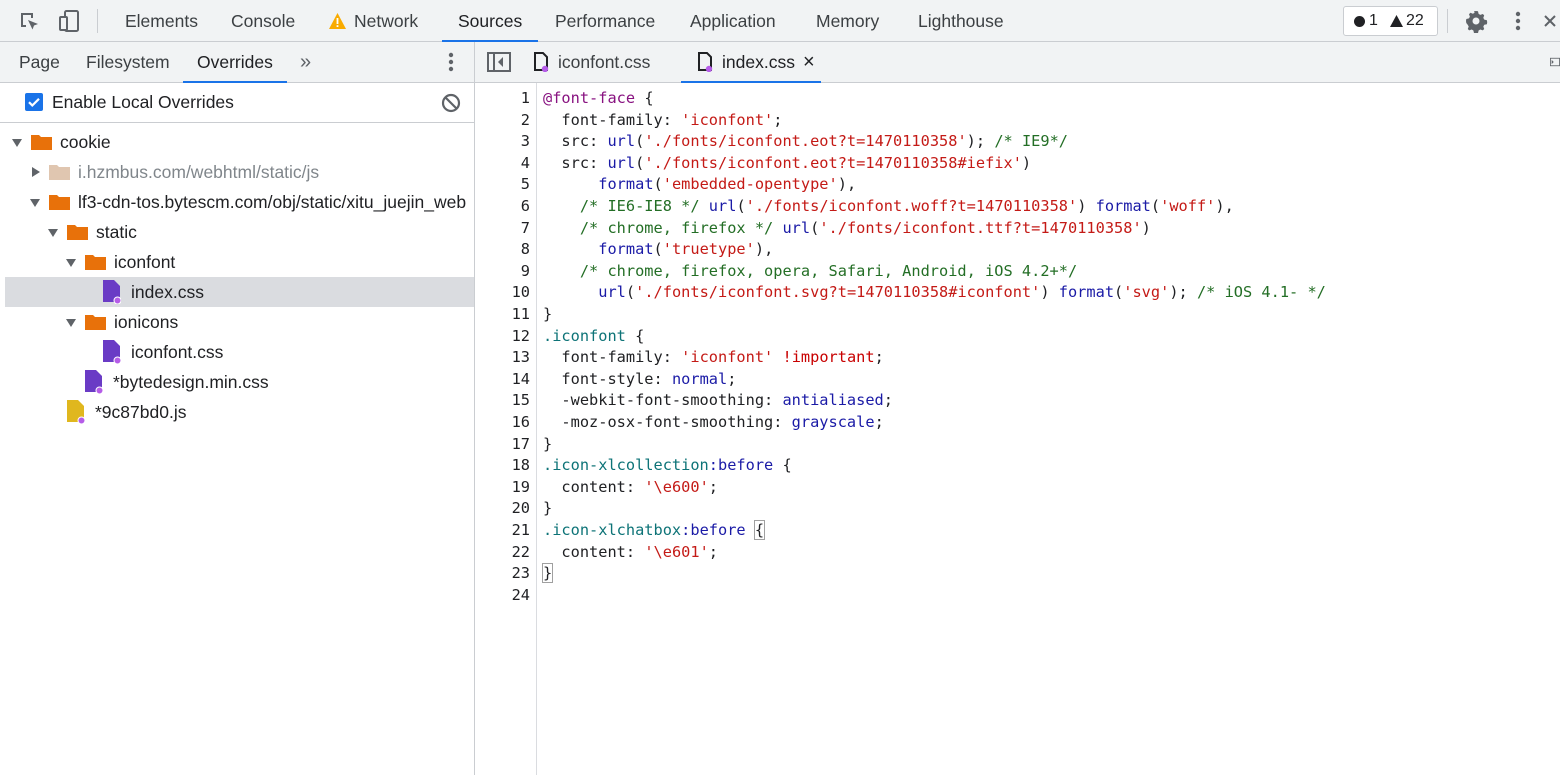 The height and width of the screenshot is (775, 1560). Describe the element at coordinates (239, 292) in the screenshot. I see `tree-file-index-css: index.css` at that location.